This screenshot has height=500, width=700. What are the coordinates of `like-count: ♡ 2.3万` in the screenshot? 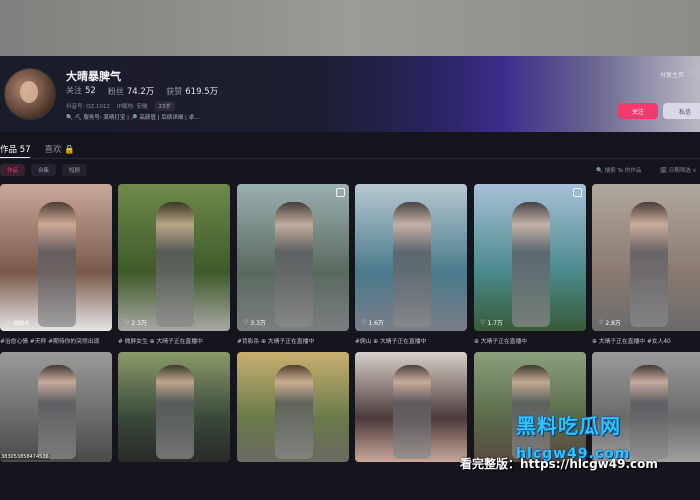 It's located at (135, 322).